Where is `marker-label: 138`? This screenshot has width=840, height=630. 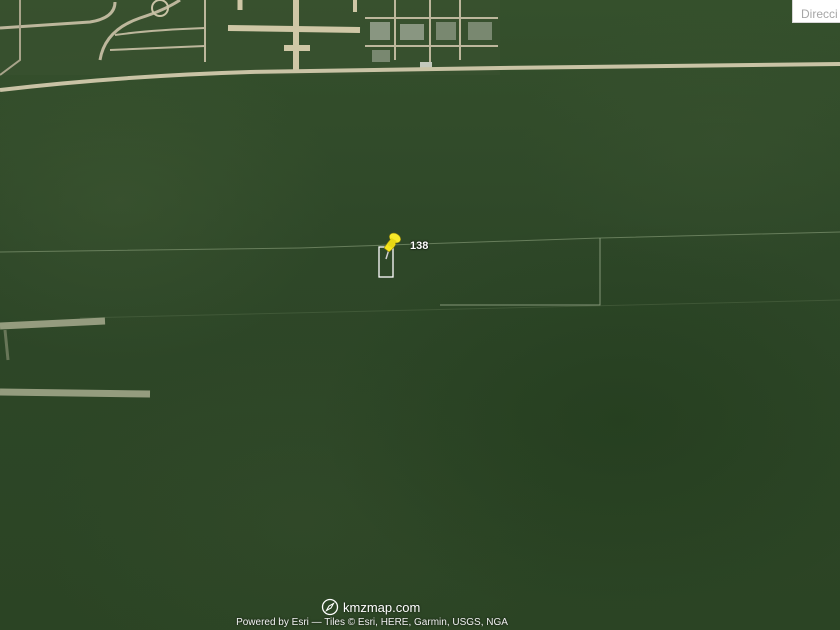
marker-label: 138 is located at coordinates (419, 246).